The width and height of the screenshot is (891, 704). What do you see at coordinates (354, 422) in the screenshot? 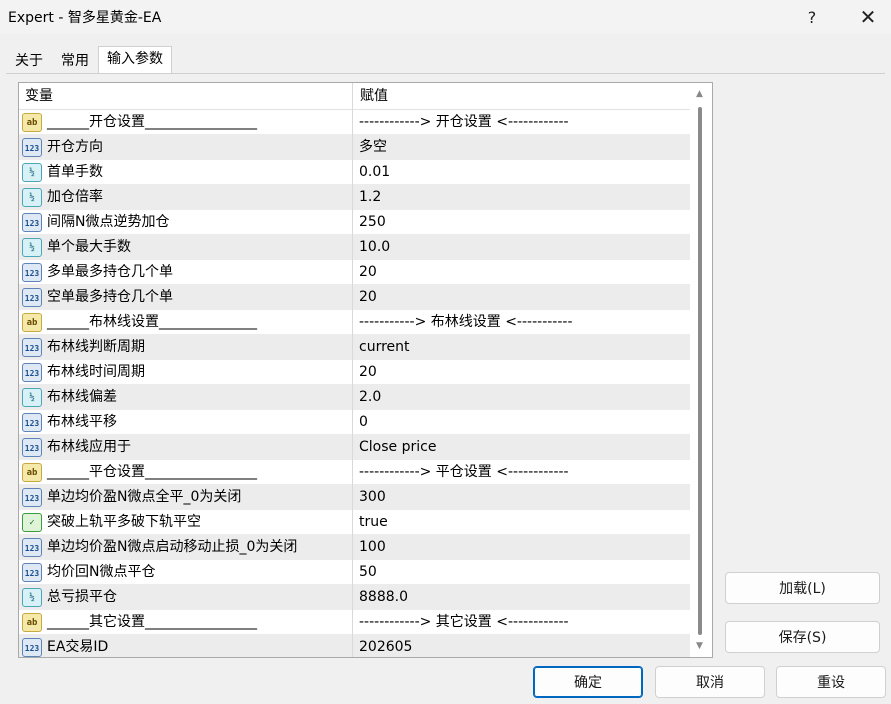
I see `table-row: 123 布林线平移 0` at bounding box center [354, 422].